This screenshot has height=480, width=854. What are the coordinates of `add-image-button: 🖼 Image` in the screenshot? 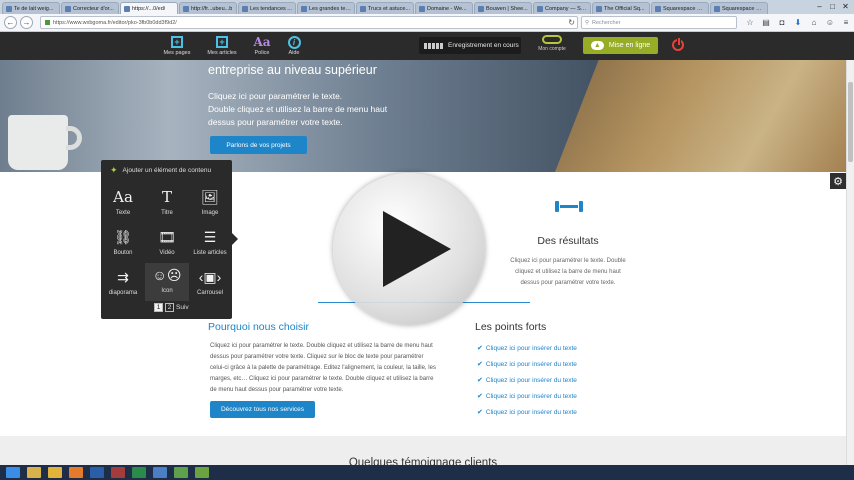 It's located at (210, 204).